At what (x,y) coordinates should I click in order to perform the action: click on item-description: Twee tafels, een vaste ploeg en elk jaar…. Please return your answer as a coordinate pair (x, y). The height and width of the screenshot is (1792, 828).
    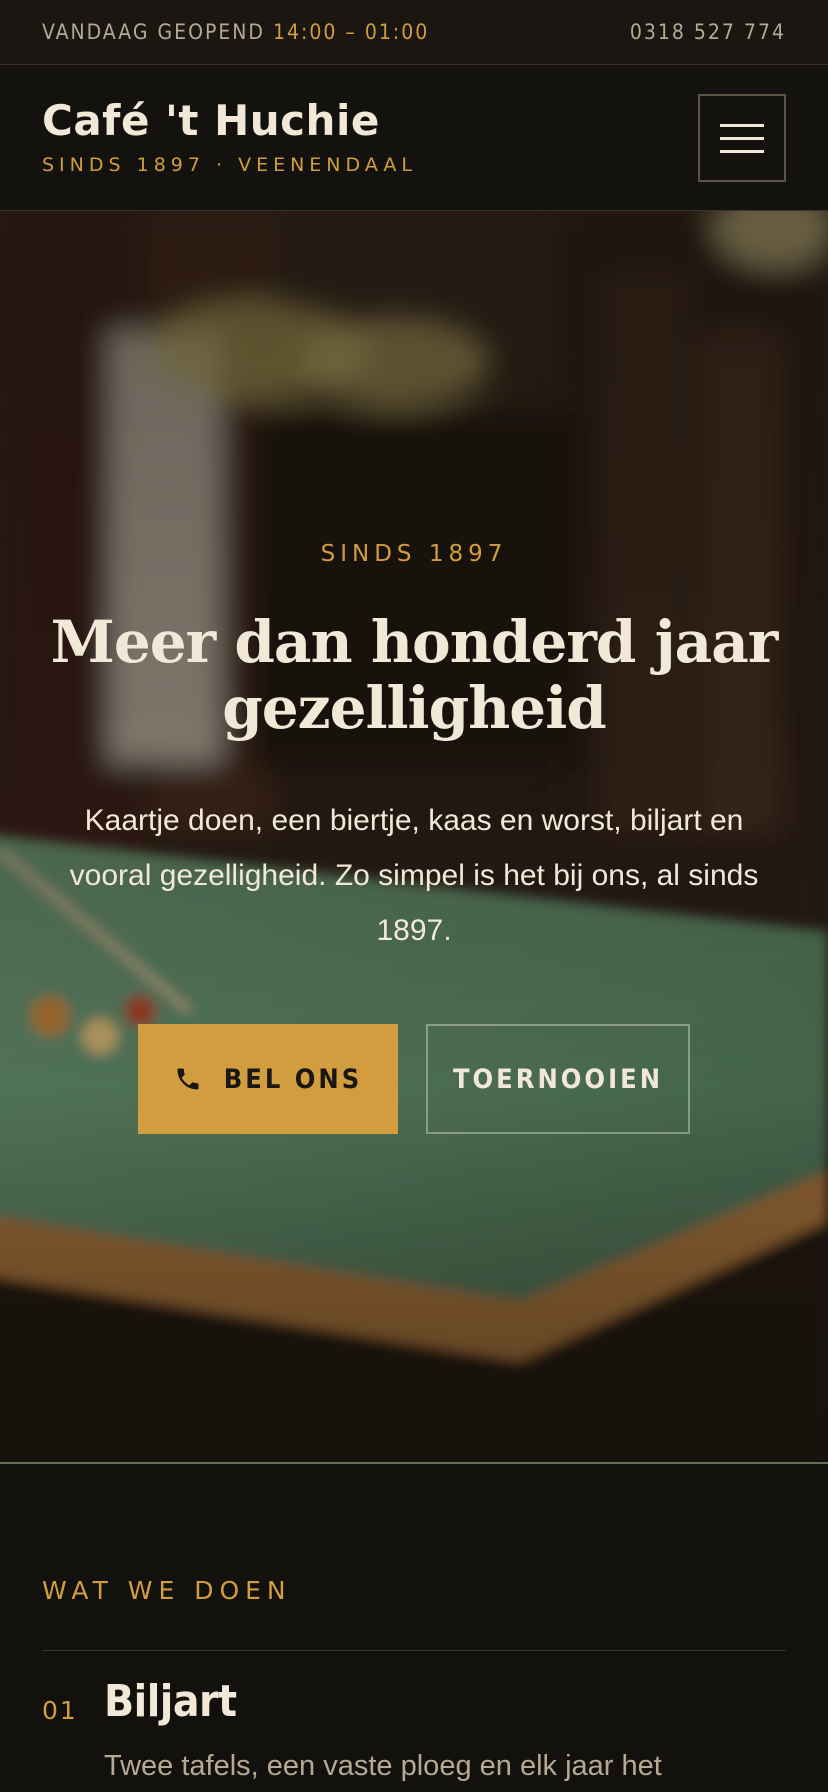
    Looking at the image, I should click on (383, 1766).